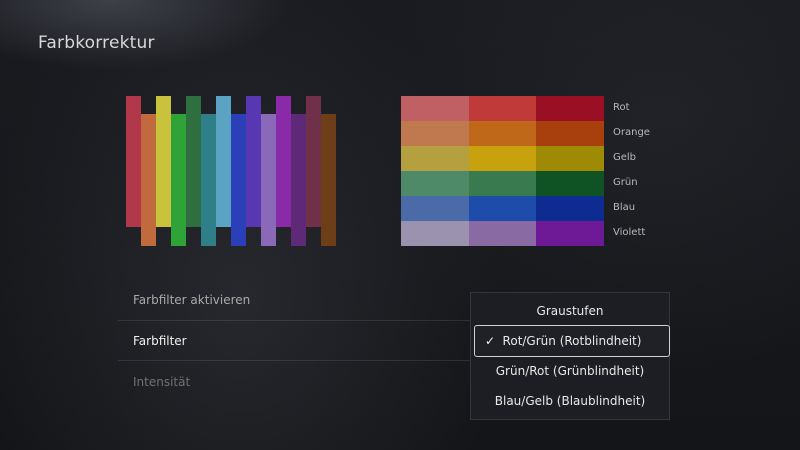  What do you see at coordinates (223, 161) in the screenshot?
I see `bar-lightblue` at bounding box center [223, 161].